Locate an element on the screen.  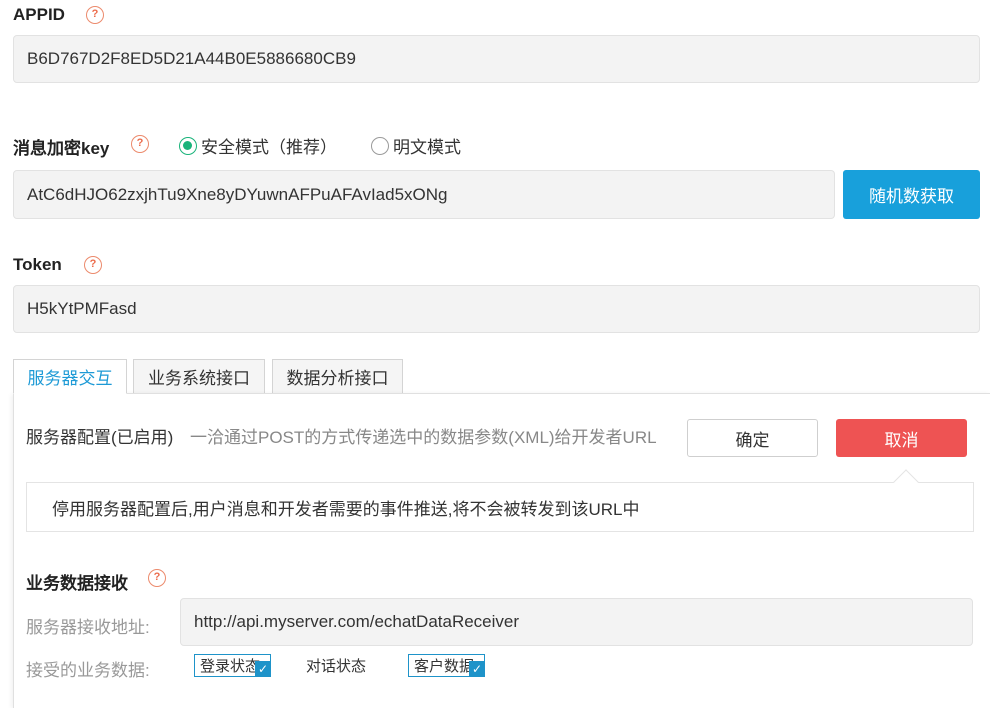
tab-business-system-api: 业务系统接口 is located at coordinates (199, 376).